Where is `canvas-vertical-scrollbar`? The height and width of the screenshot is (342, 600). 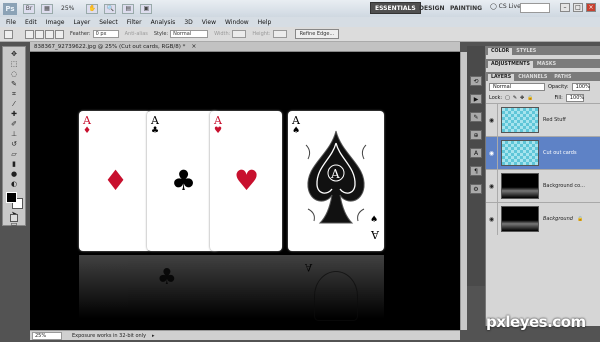
canvas-vertical-scrollbar is located at coordinates (463, 191).